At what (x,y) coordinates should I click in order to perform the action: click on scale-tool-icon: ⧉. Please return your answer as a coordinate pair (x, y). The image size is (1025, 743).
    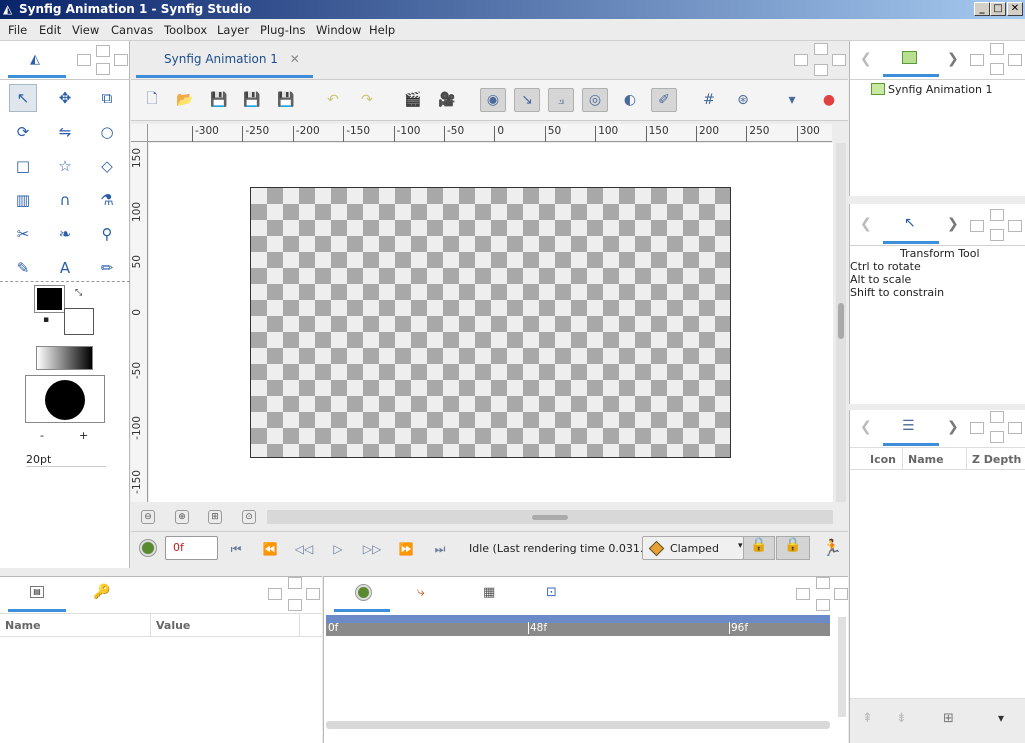
    Looking at the image, I should click on (107, 98).